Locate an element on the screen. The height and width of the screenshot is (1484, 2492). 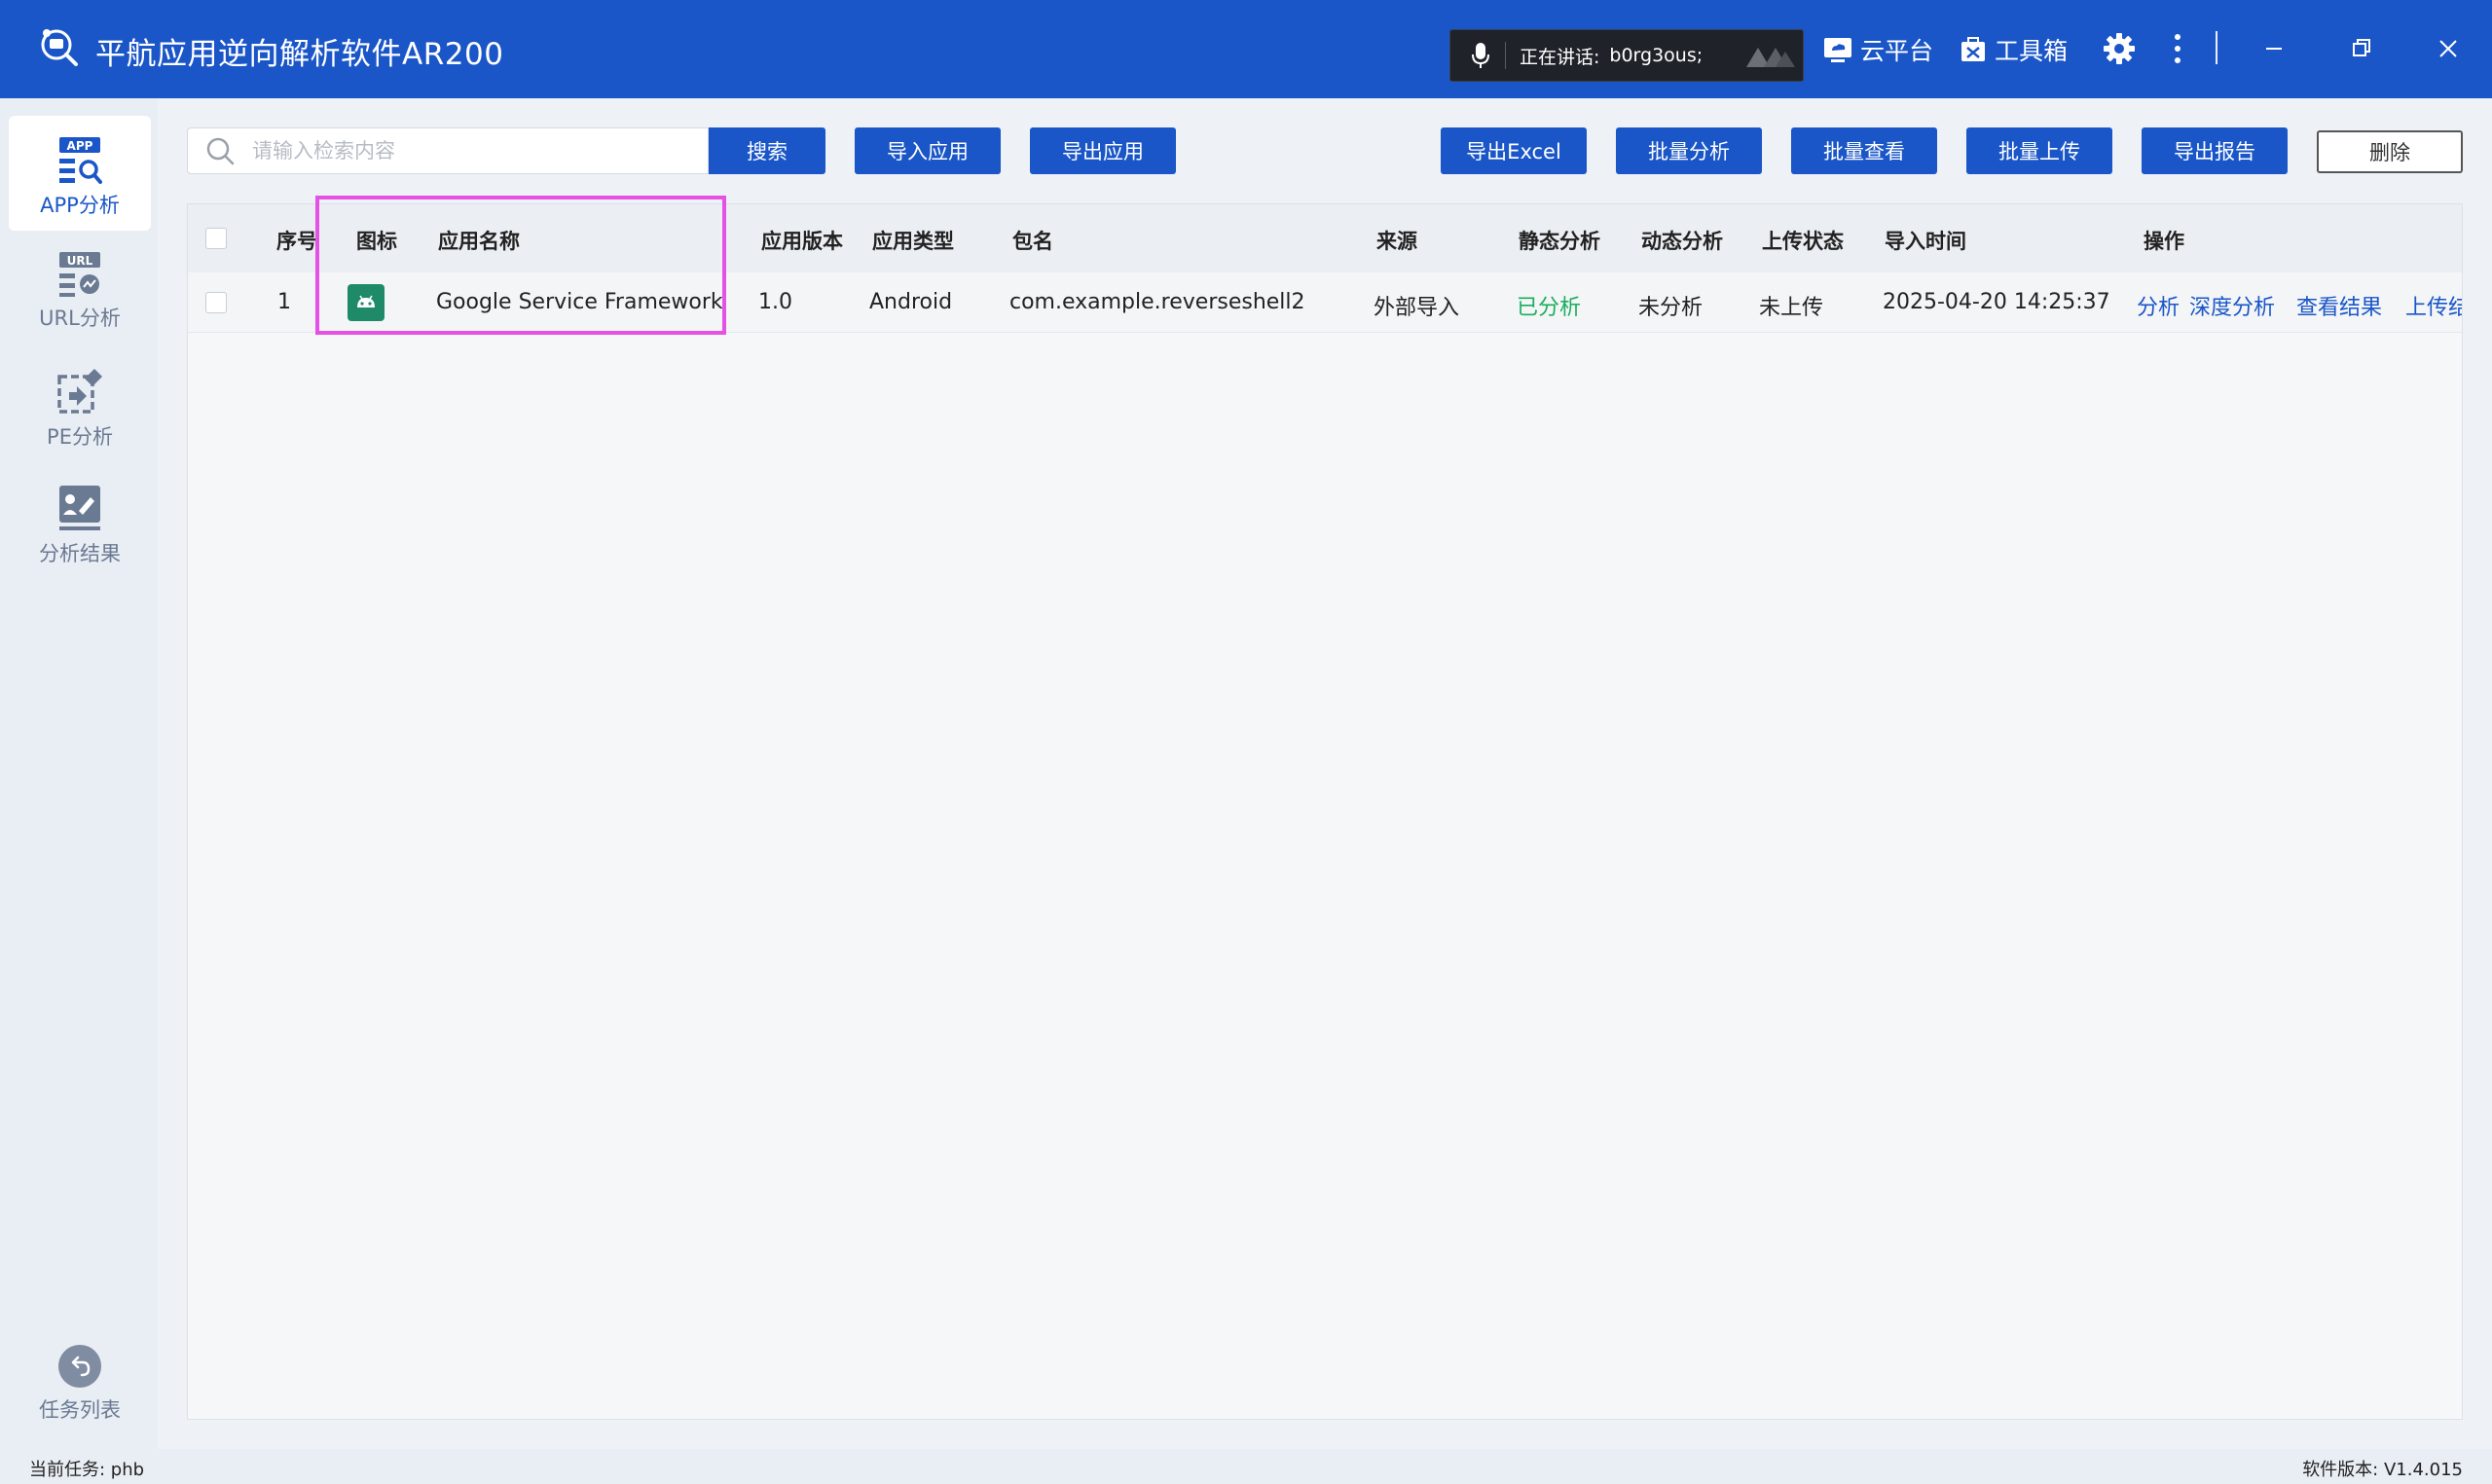
sidebar-label-analysis-result: 分析结果 is located at coordinates (80, 553).